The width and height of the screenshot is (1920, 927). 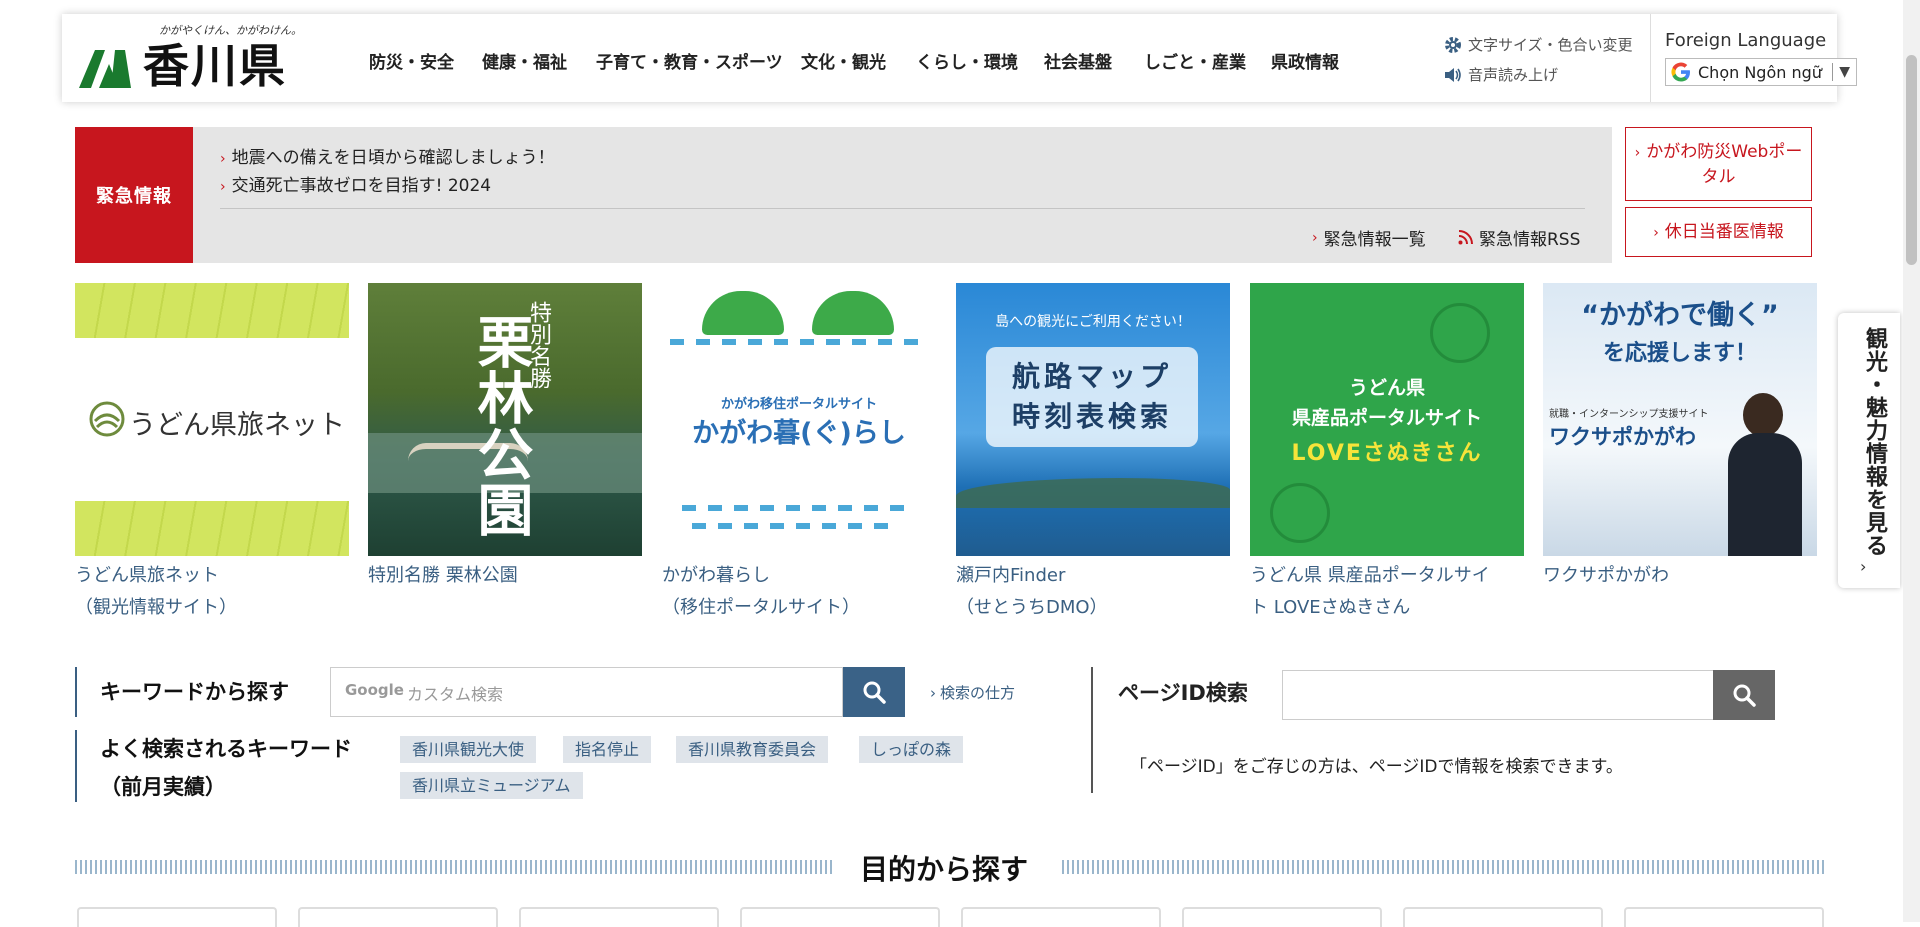 What do you see at coordinates (1465, 237) in the screenshot?
I see `rss-icon` at bounding box center [1465, 237].